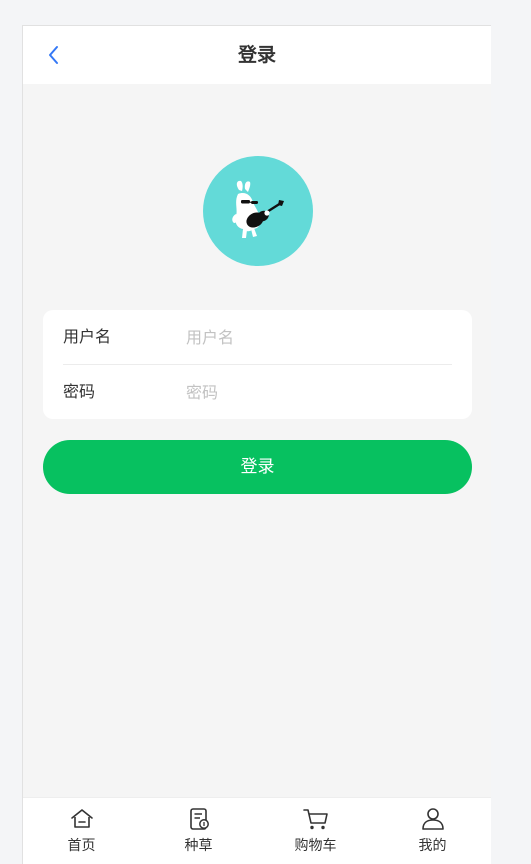  I want to click on tab-home-label: 首页, so click(81, 846).